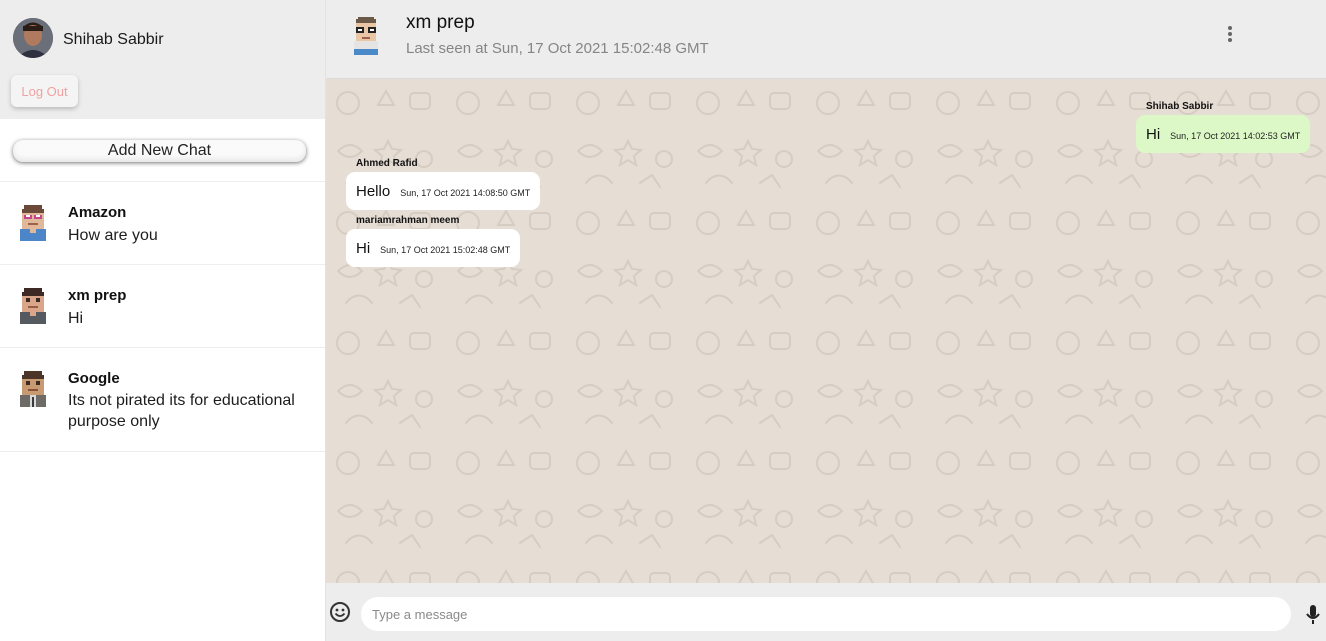 The height and width of the screenshot is (641, 1326). I want to click on chat-name: Amazon, so click(97, 212).